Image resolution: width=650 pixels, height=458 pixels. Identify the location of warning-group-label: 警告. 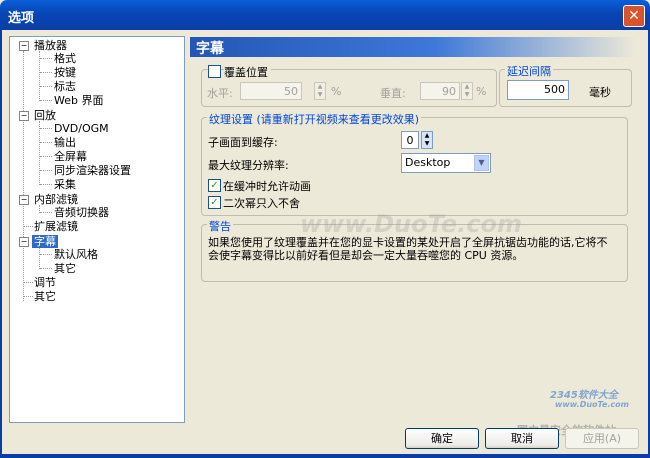
(220, 226).